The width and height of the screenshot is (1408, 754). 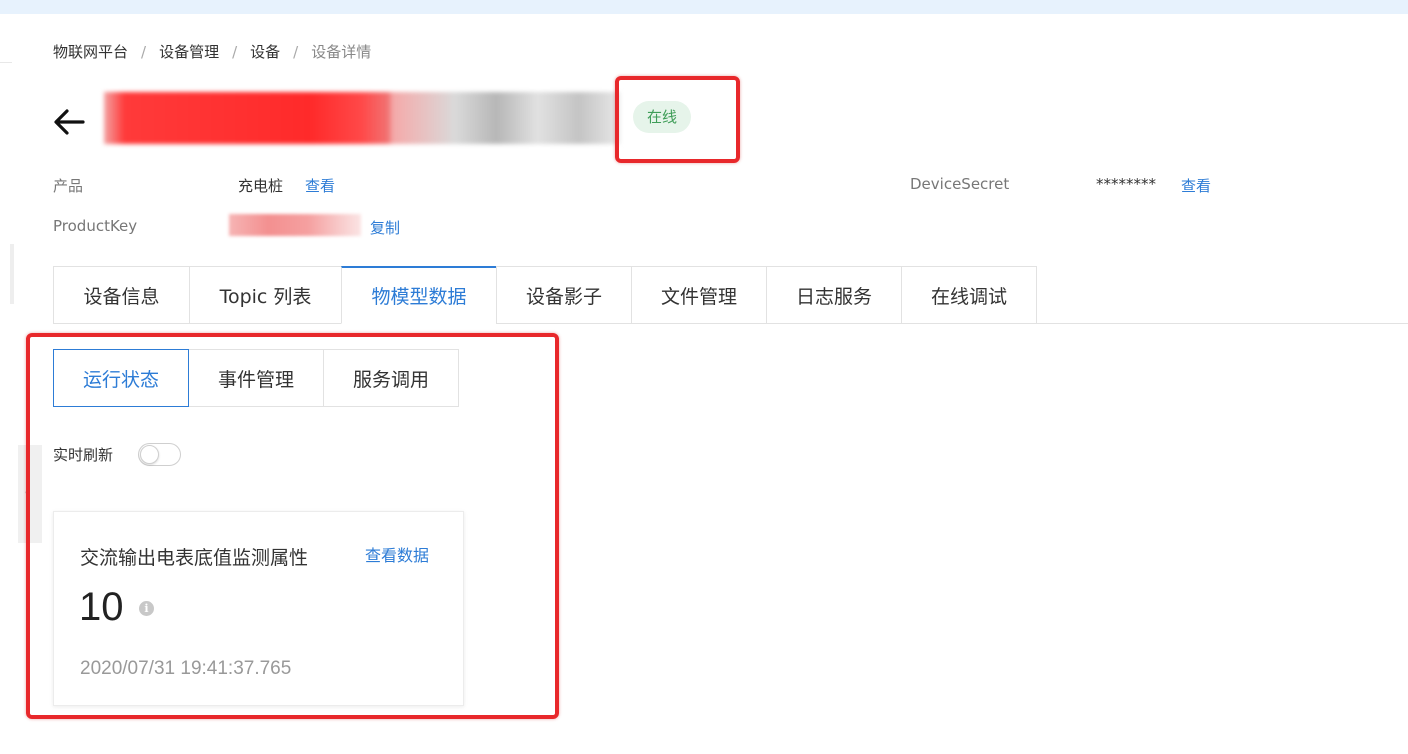 What do you see at coordinates (677, 119) in the screenshot?
I see `highlight-annotation-status` at bounding box center [677, 119].